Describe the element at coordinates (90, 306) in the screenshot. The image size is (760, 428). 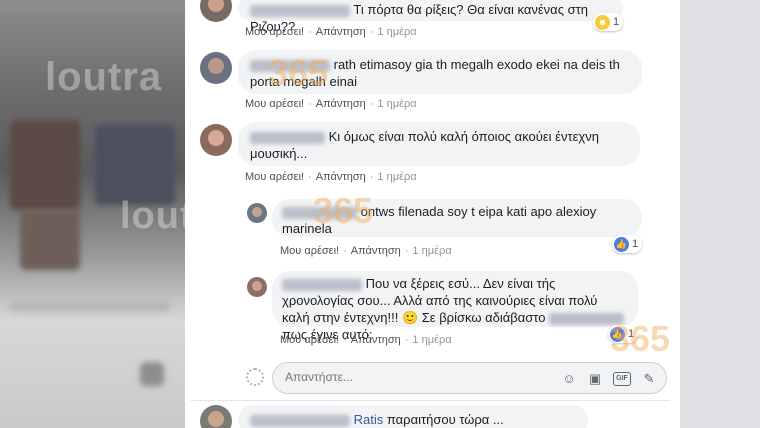
I see `blurred-text` at that location.